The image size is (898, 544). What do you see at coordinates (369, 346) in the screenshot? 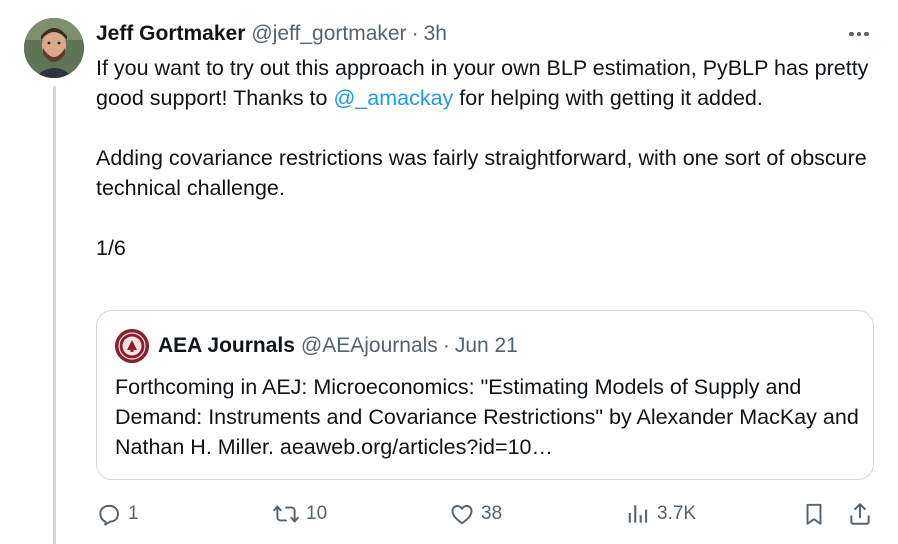
I see `quoted-author-handle: @AEAjournals` at bounding box center [369, 346].